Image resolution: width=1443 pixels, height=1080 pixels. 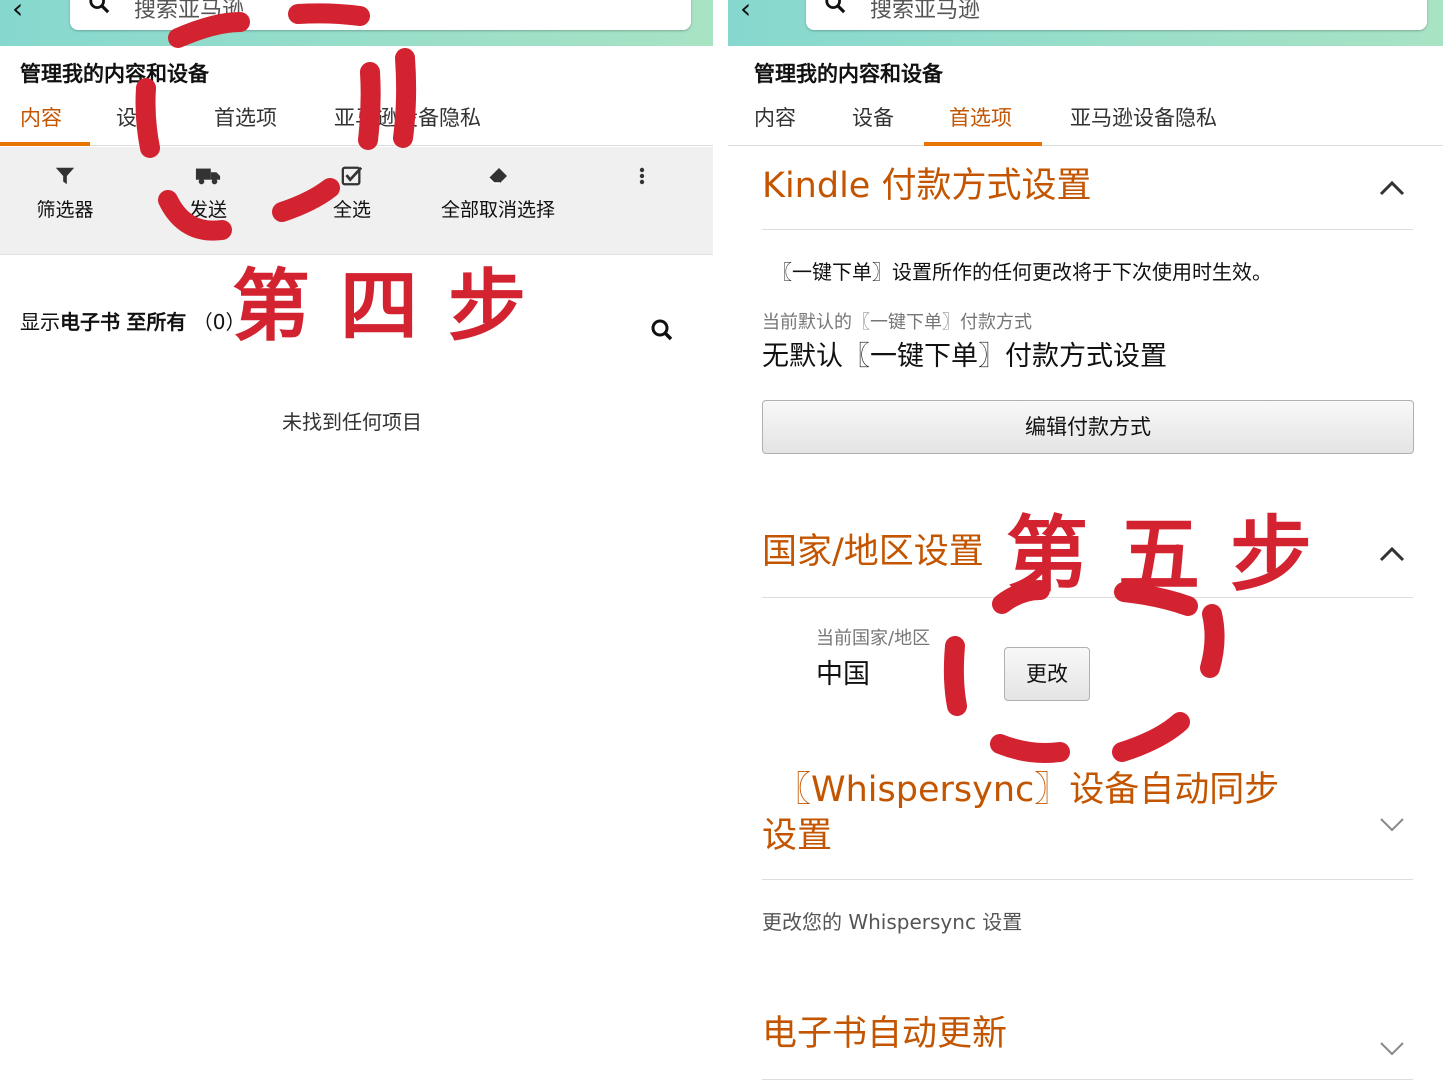 I want to click on select-all-label: 全选, so click(x=351, y=210).